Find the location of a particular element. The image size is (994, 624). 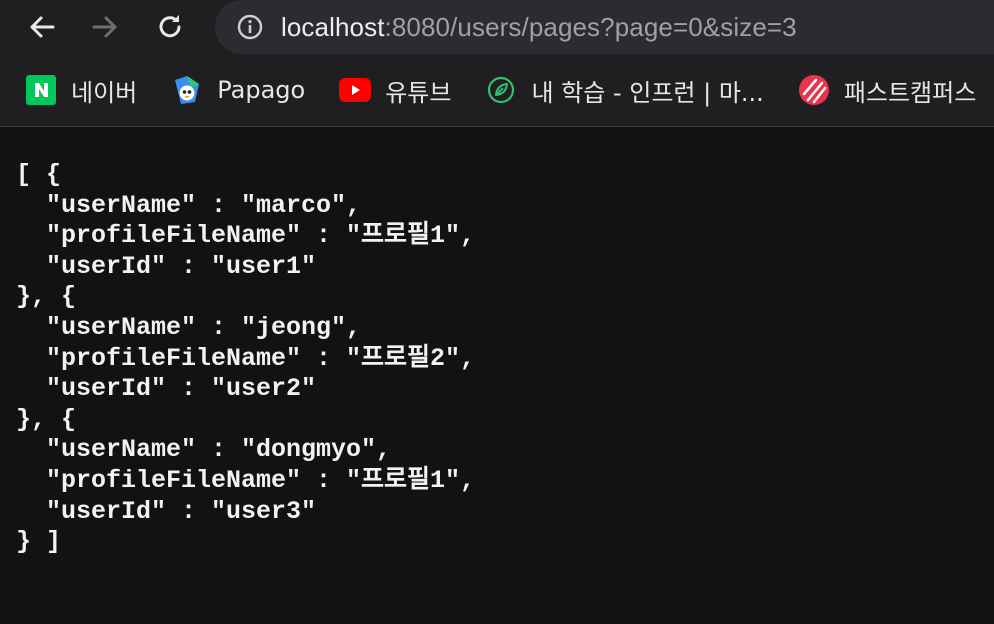

bookmark-youtube: 유튜브 is located at coordinates (395, 90).